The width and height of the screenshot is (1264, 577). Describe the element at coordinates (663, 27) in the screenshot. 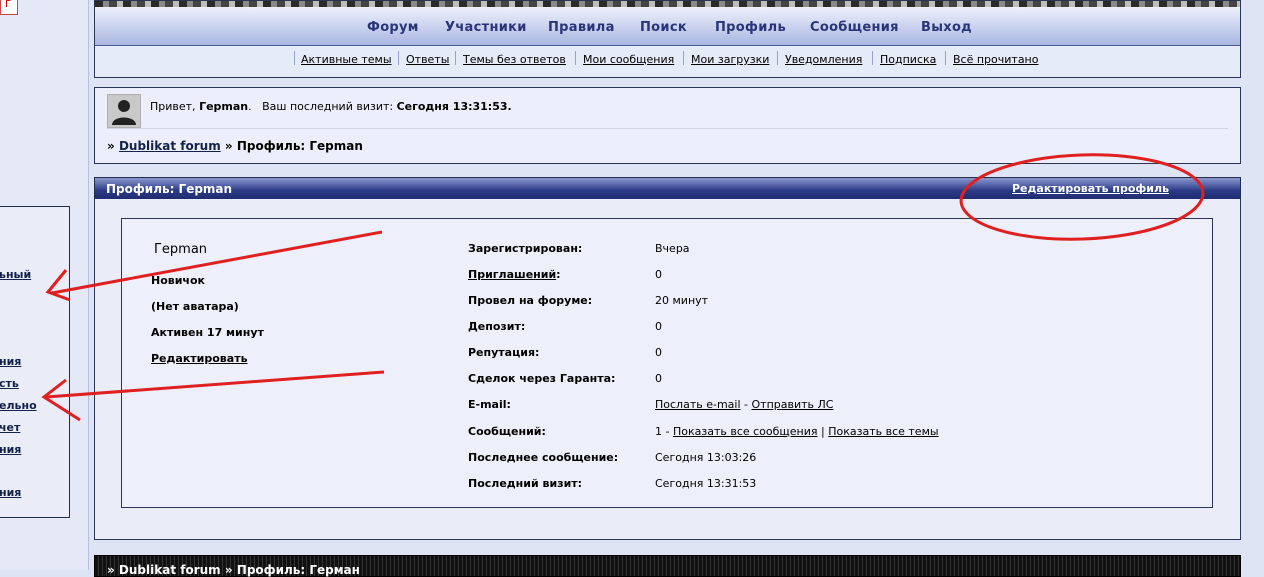

I see `nav-search: Поиск` at that location.